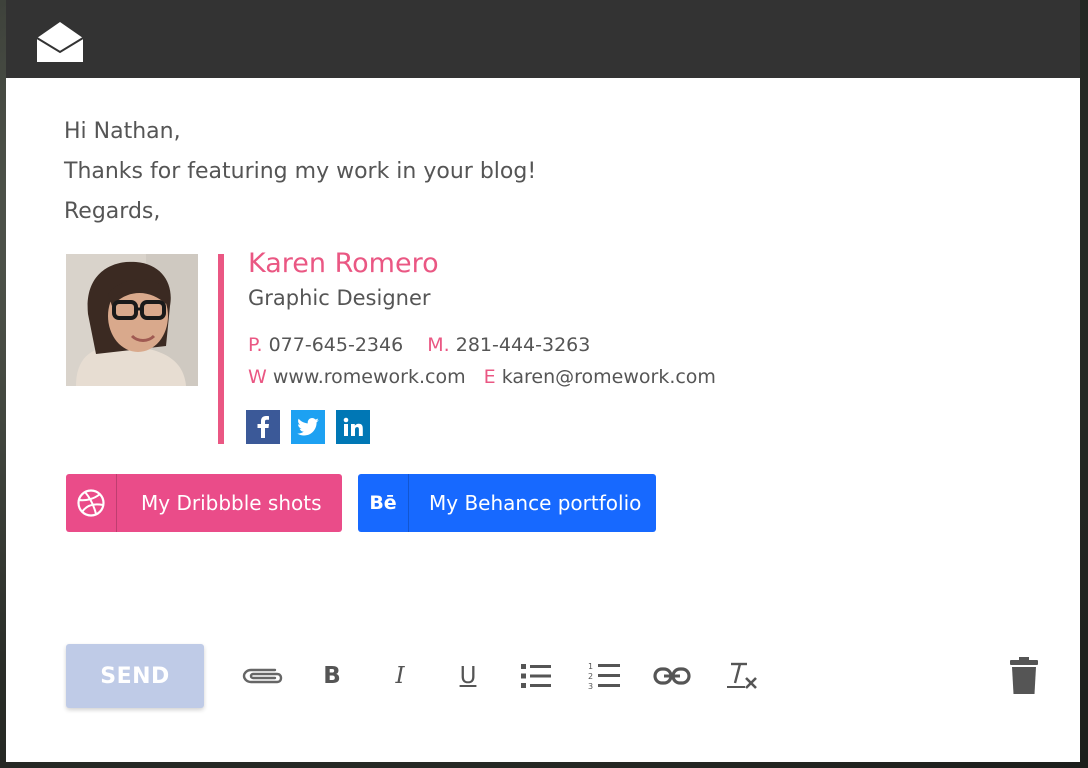 The image size is (1088, 768). Describe the element at coordinates (221, 349) in the screenshot. I see `signature-accent-bar` at that location.